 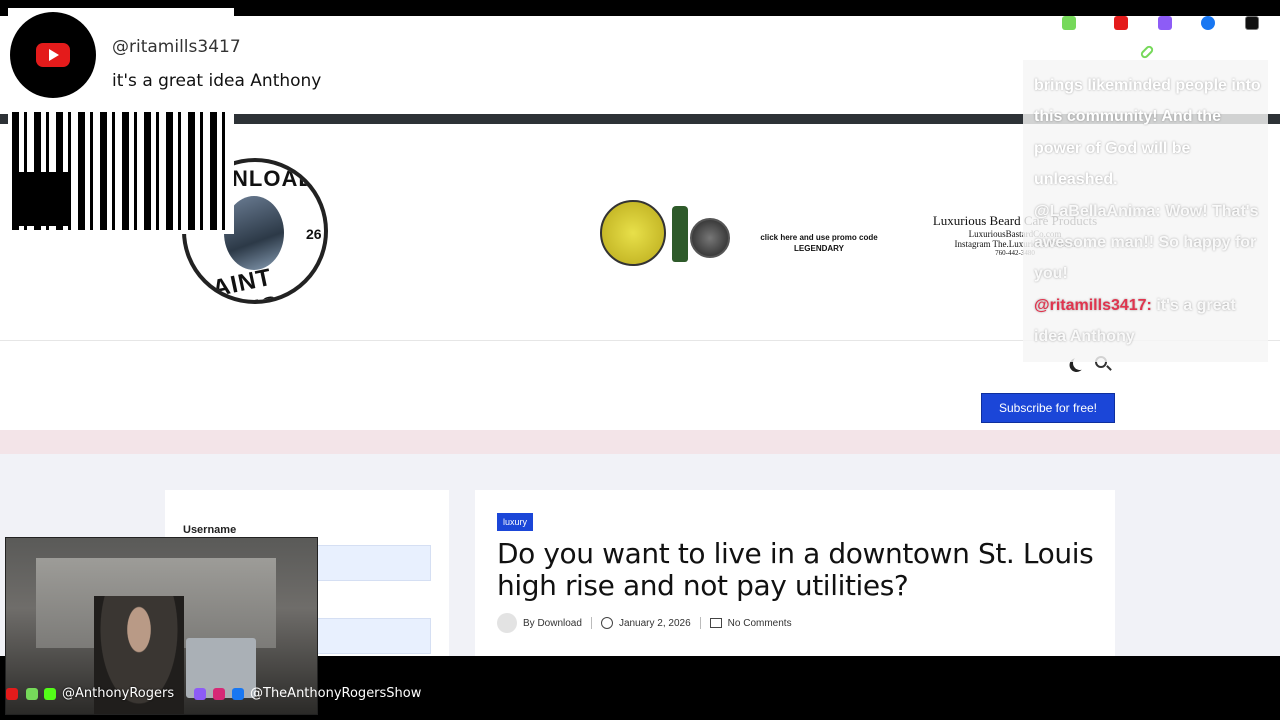 I want to click on chat-username: @ritamills3417:, so click(x=1093, y=305).